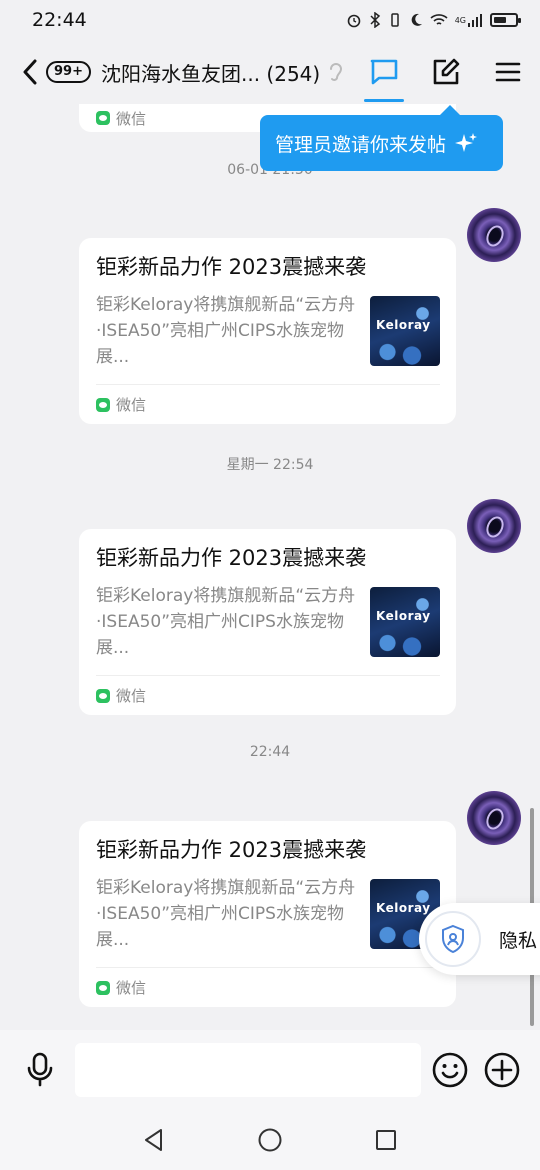  Describe the element at coordinates (439, 20) in the screenshot. I see `wifi-icon` at that location.